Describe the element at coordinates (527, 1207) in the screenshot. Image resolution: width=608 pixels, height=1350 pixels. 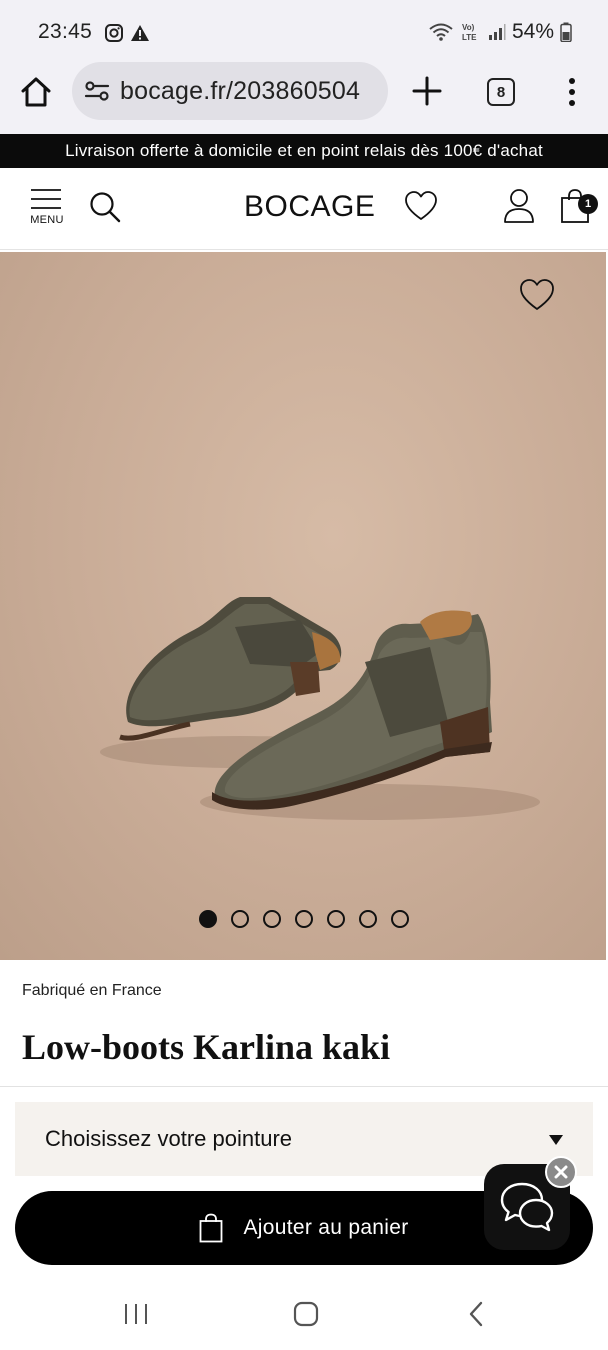
I see `chat-bubbles-icon` at that location.